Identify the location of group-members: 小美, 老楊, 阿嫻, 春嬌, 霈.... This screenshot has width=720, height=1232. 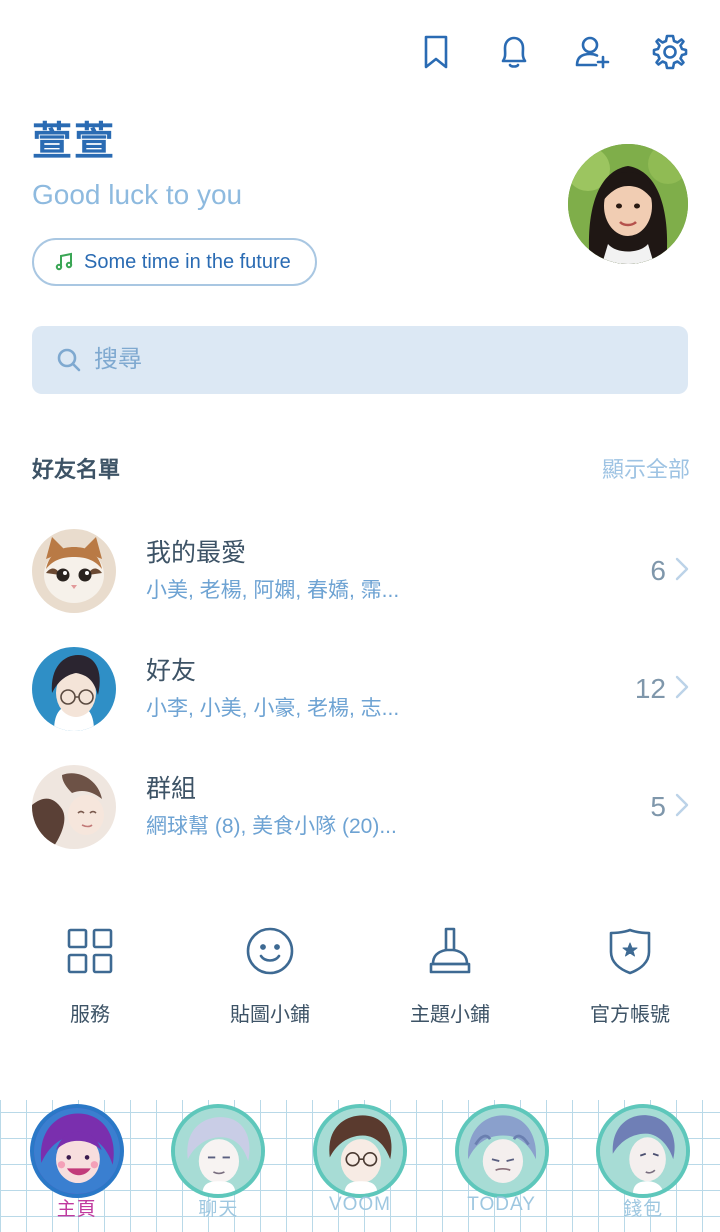
(273, 590).